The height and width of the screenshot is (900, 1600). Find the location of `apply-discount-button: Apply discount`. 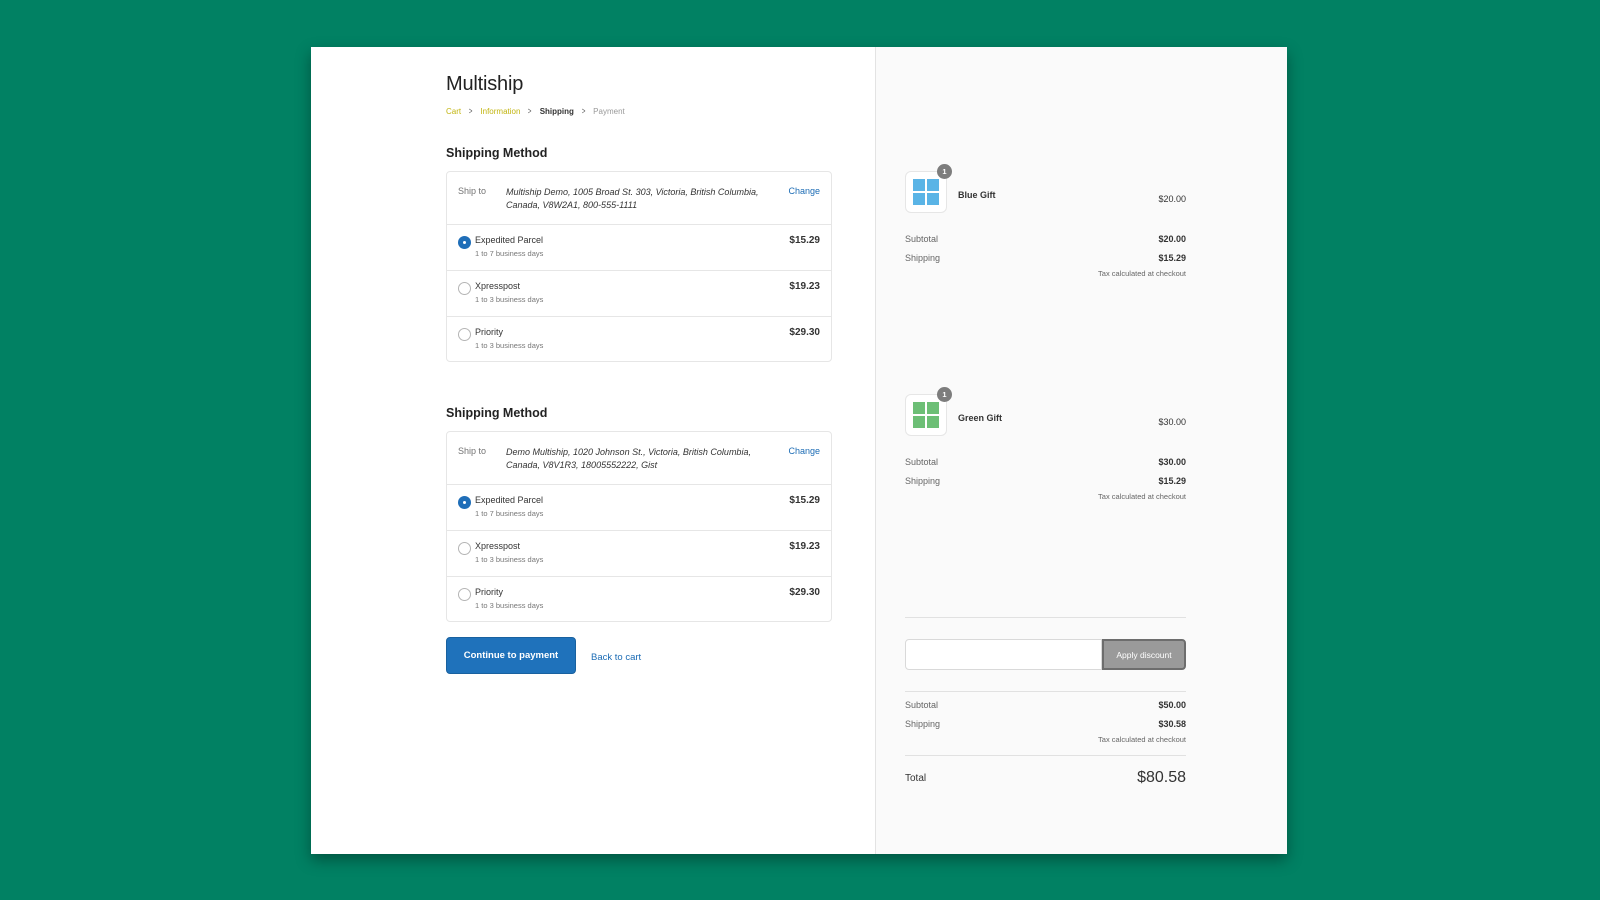

apply-discount-button: Apply discount is located at coordinates (1144, 654).